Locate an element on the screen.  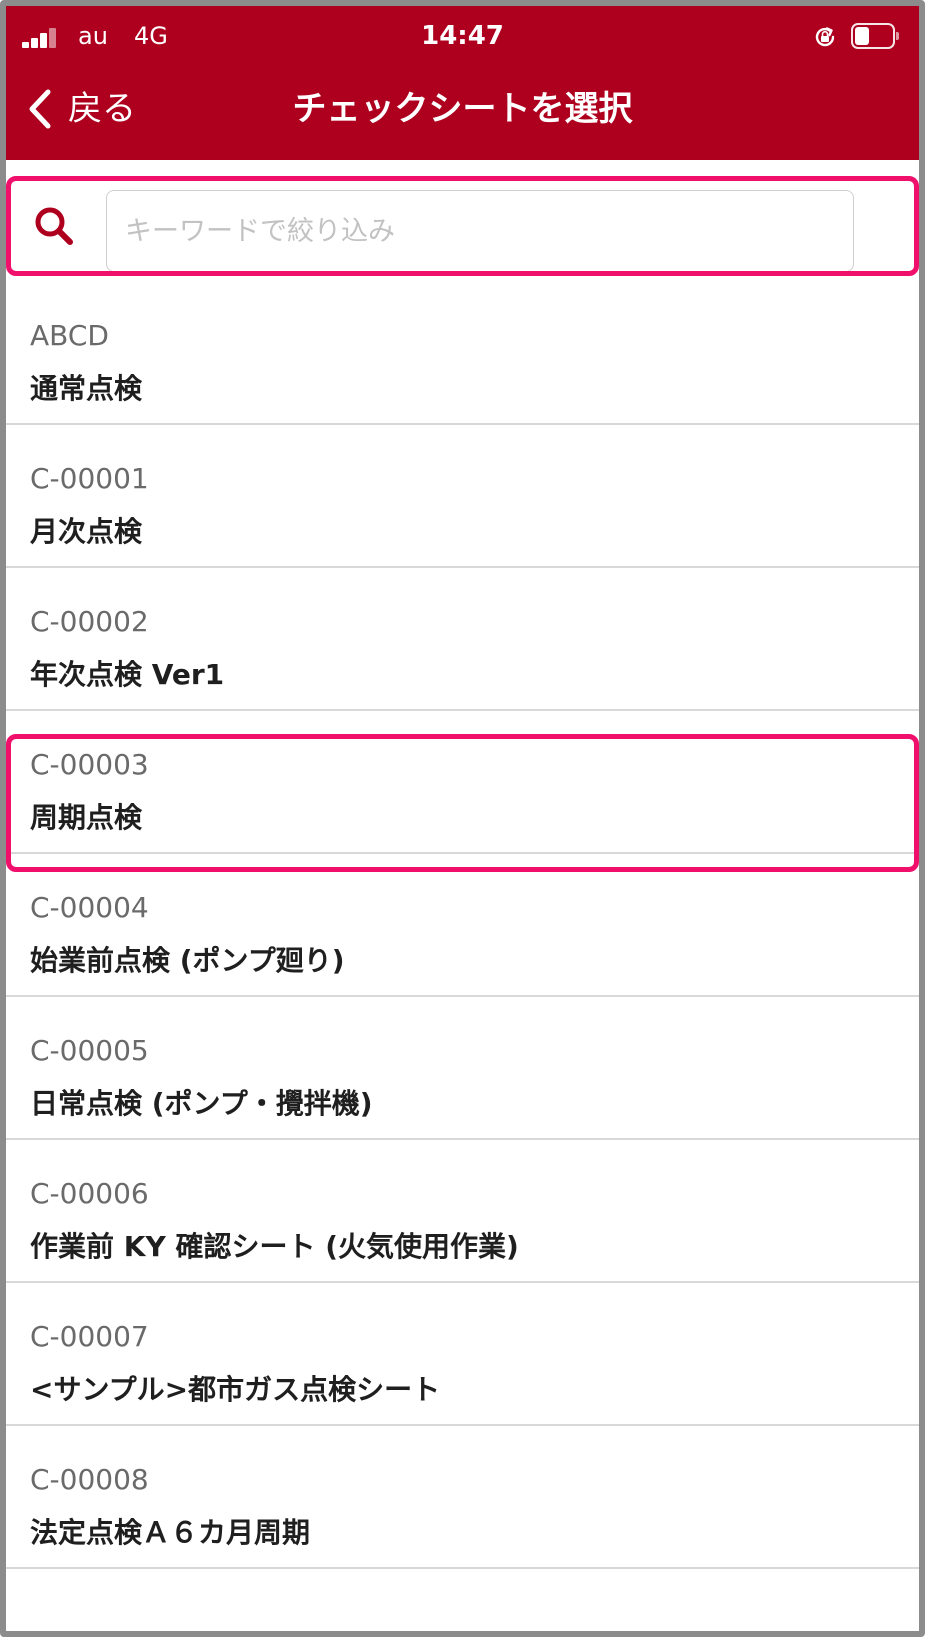
search-bar is located at coordinates (462, 221).